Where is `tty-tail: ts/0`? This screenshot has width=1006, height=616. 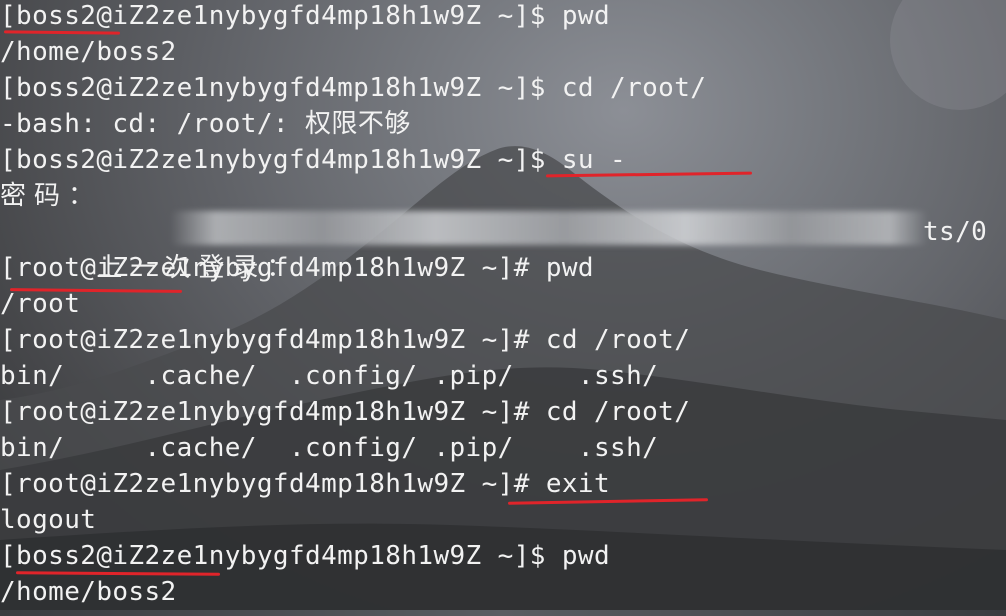
tty-tail: ts/0 is located at coordinates (955, 232).